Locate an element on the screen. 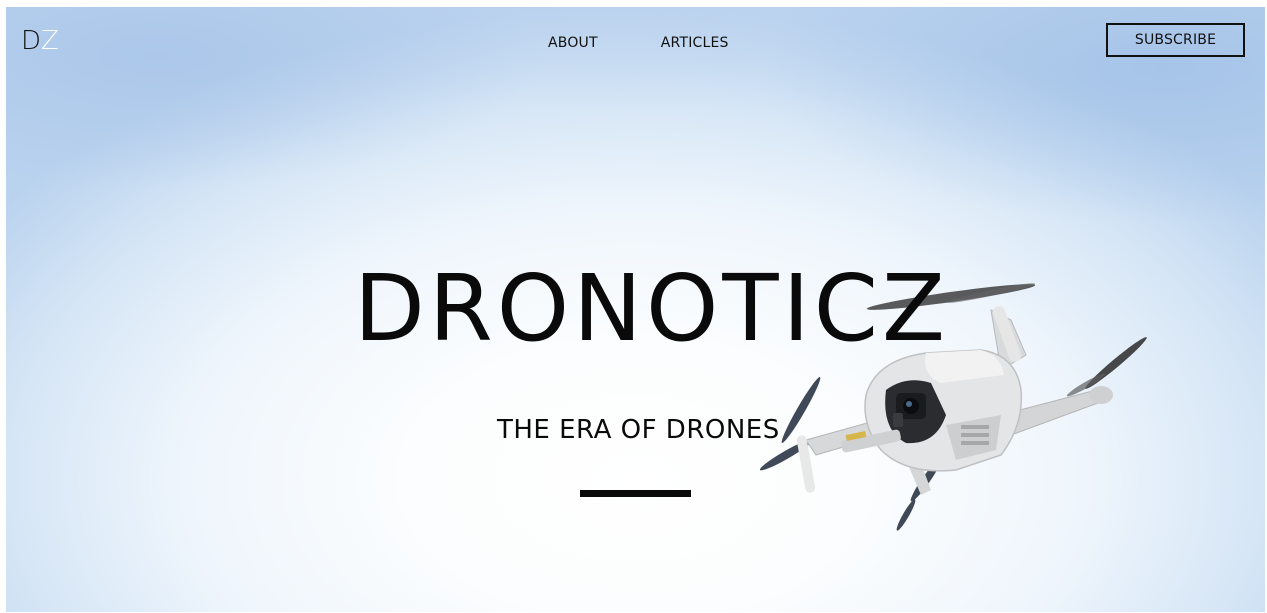  hero-title: DRONOTICZ is located at coordinates (652, 308).